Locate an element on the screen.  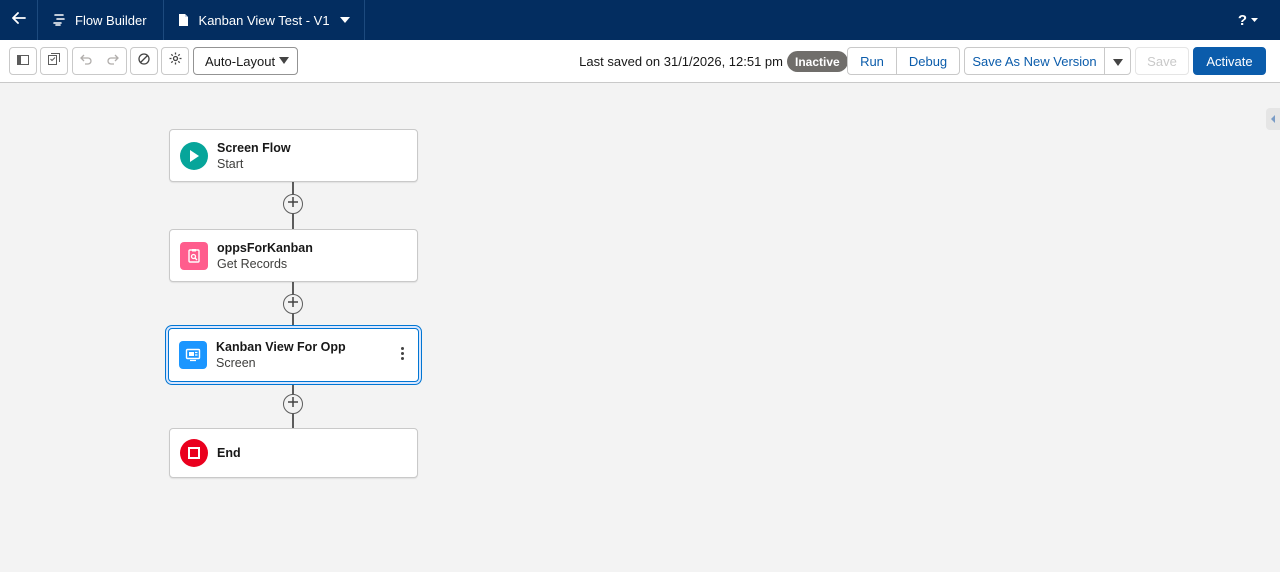
last-saved-text: Last saved on 31/1/2026, 12:51 pm is located at coordinates (681, 61).